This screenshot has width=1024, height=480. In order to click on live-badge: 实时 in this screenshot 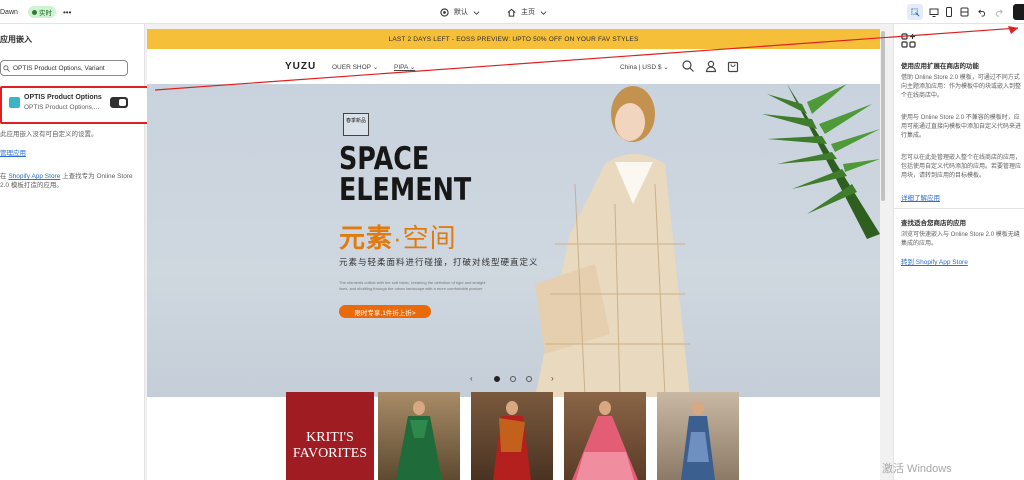, I will do `click(42, 12)`.